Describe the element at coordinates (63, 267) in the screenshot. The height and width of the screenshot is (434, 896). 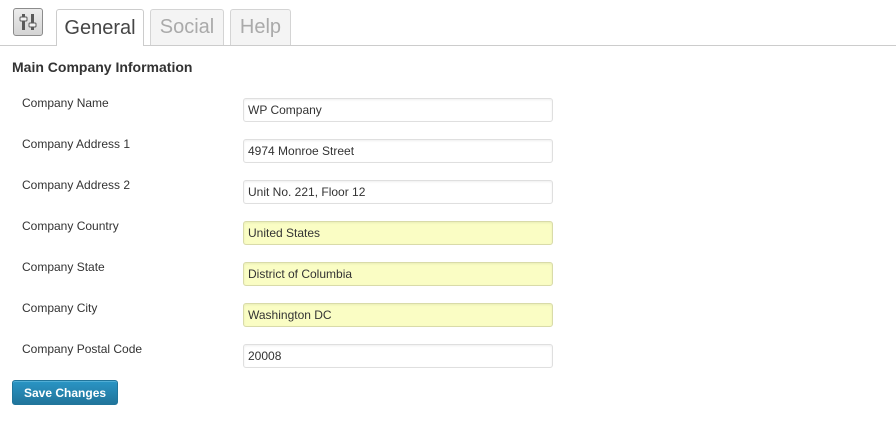
I see `company-state-label: Company State` at that location.